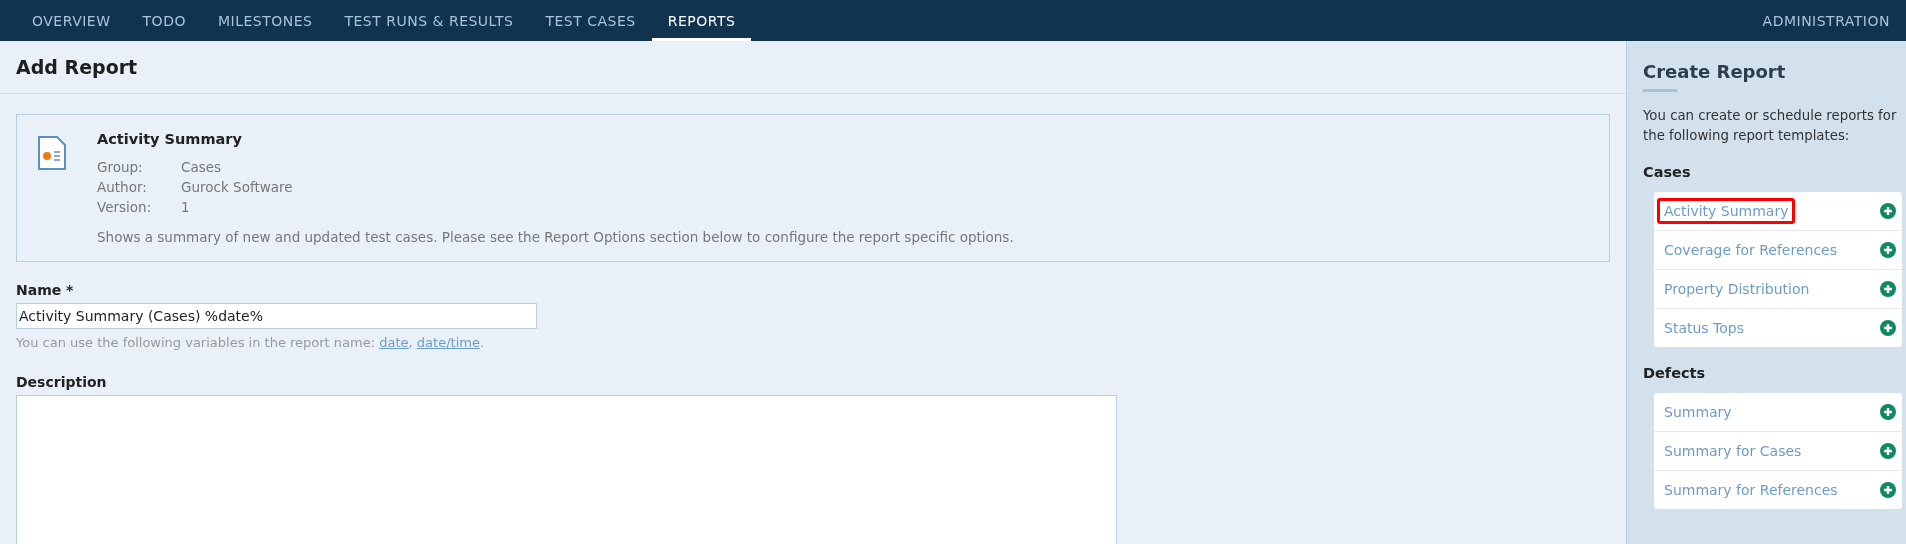  I want to click on template-link: Coverage for References, so click(1751, 249).